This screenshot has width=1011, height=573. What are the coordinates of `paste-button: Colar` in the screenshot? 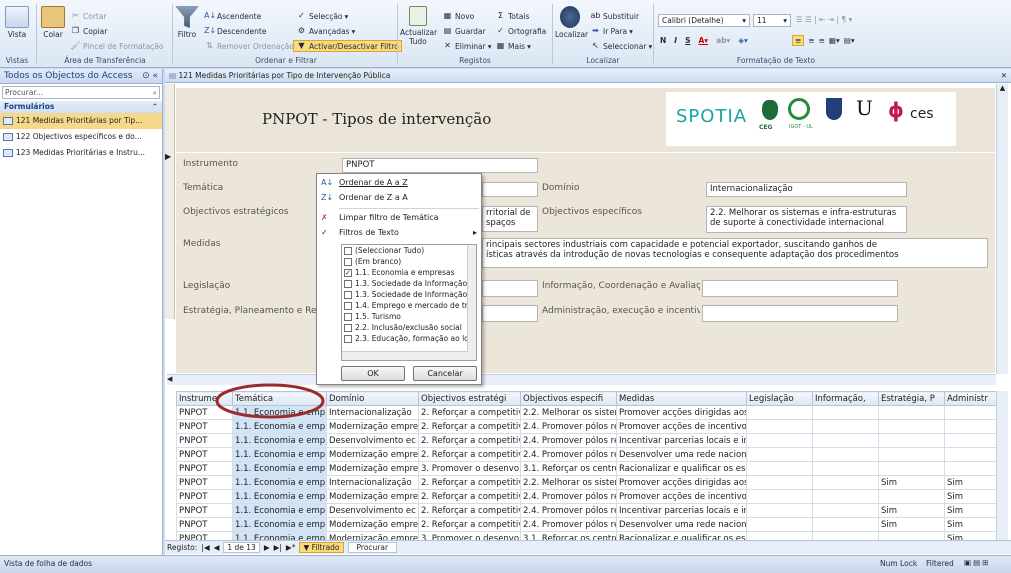 It's located at (53, 22).